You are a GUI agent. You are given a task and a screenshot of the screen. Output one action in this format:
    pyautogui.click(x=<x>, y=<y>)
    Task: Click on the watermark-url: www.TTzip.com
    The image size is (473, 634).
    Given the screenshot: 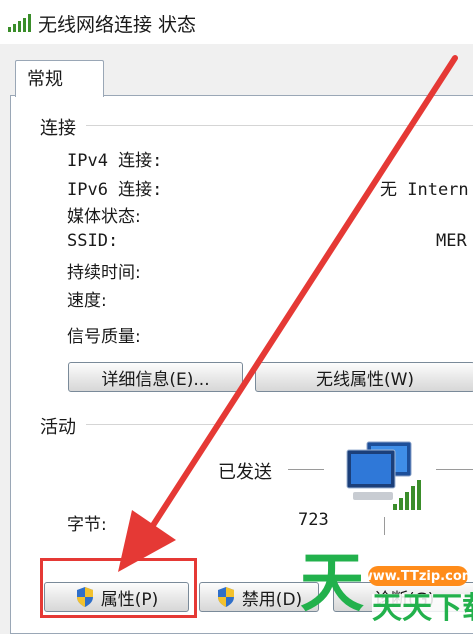 What is the action you would take?
    pyautogui.click(x=416, y=576)
    